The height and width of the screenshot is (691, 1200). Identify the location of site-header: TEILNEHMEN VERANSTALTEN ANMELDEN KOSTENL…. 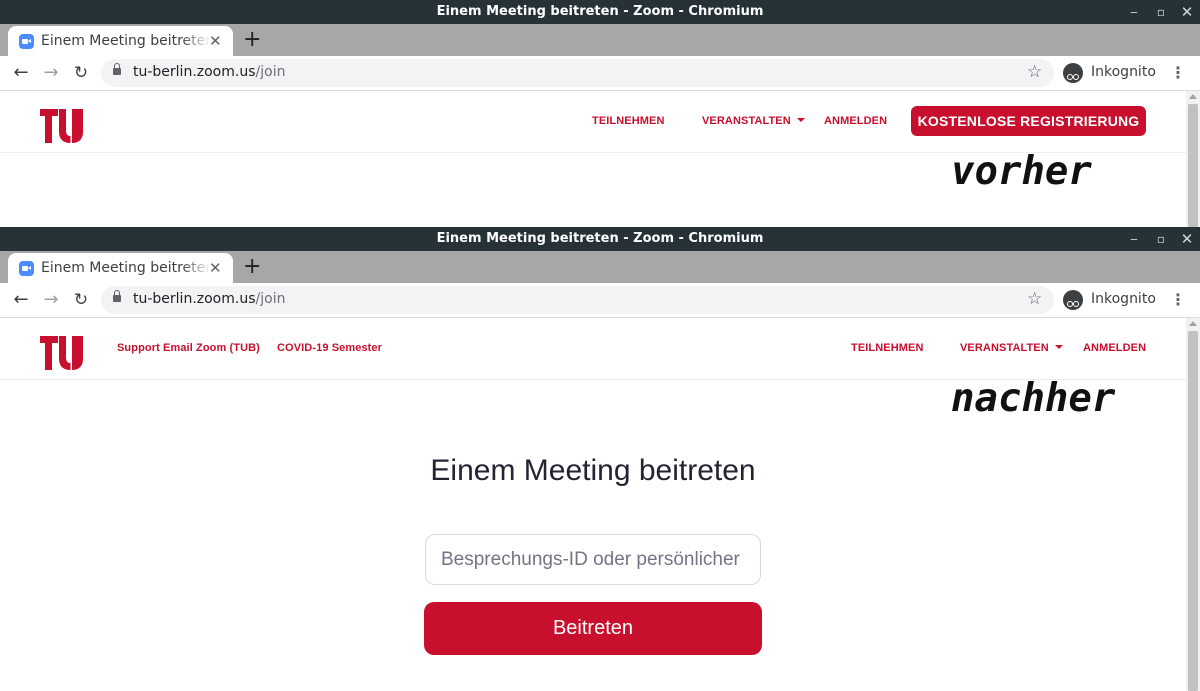
(593, 122).